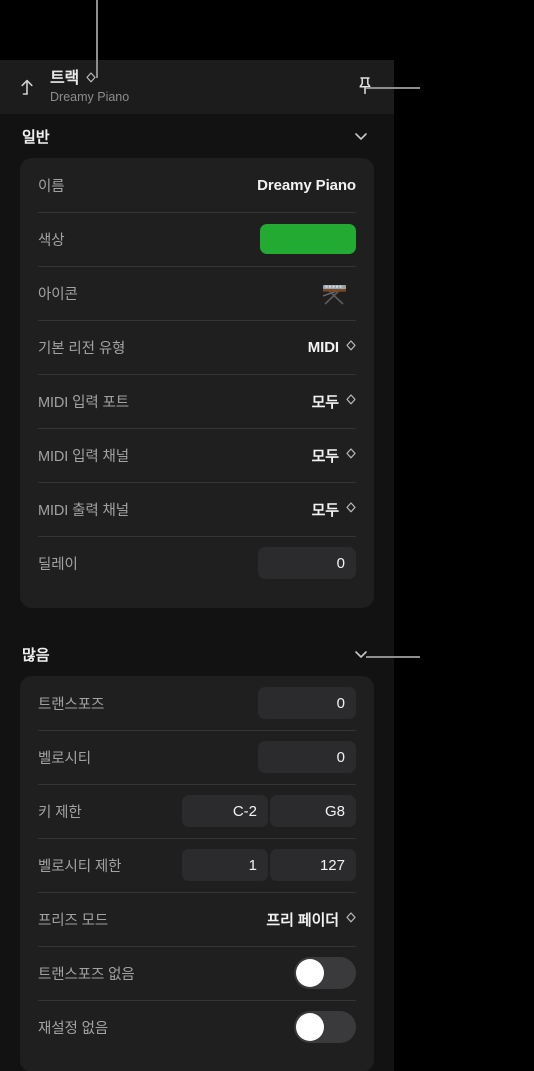 Image resolution: width=534 pixels, height=1071 pixels. I want to click on row-label: 색상, so click(51, 240).